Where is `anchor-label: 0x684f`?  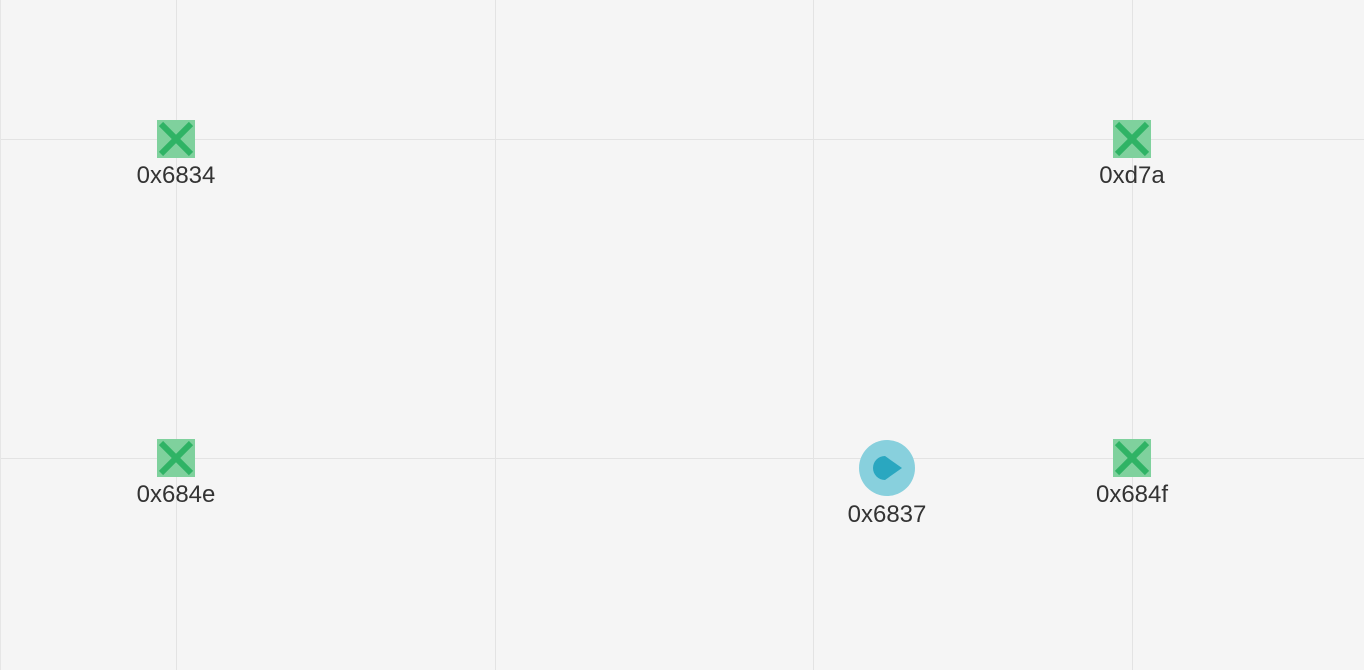
anchor-label: 0x684f is located at coordinates (1132, 494).